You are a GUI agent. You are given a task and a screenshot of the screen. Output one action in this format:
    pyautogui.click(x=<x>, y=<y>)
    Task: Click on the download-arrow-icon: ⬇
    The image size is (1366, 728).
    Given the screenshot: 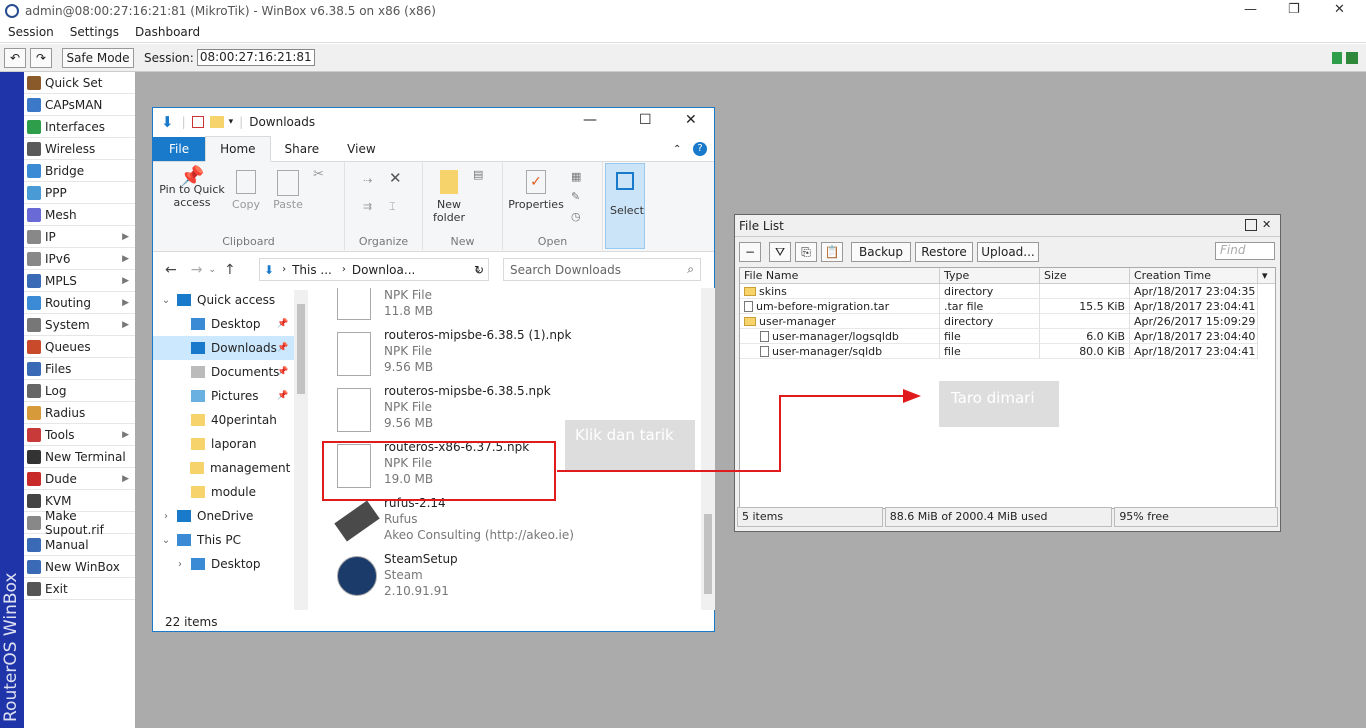 What is the action you would take?
    pyautogui.click(x=167, y=122)
    